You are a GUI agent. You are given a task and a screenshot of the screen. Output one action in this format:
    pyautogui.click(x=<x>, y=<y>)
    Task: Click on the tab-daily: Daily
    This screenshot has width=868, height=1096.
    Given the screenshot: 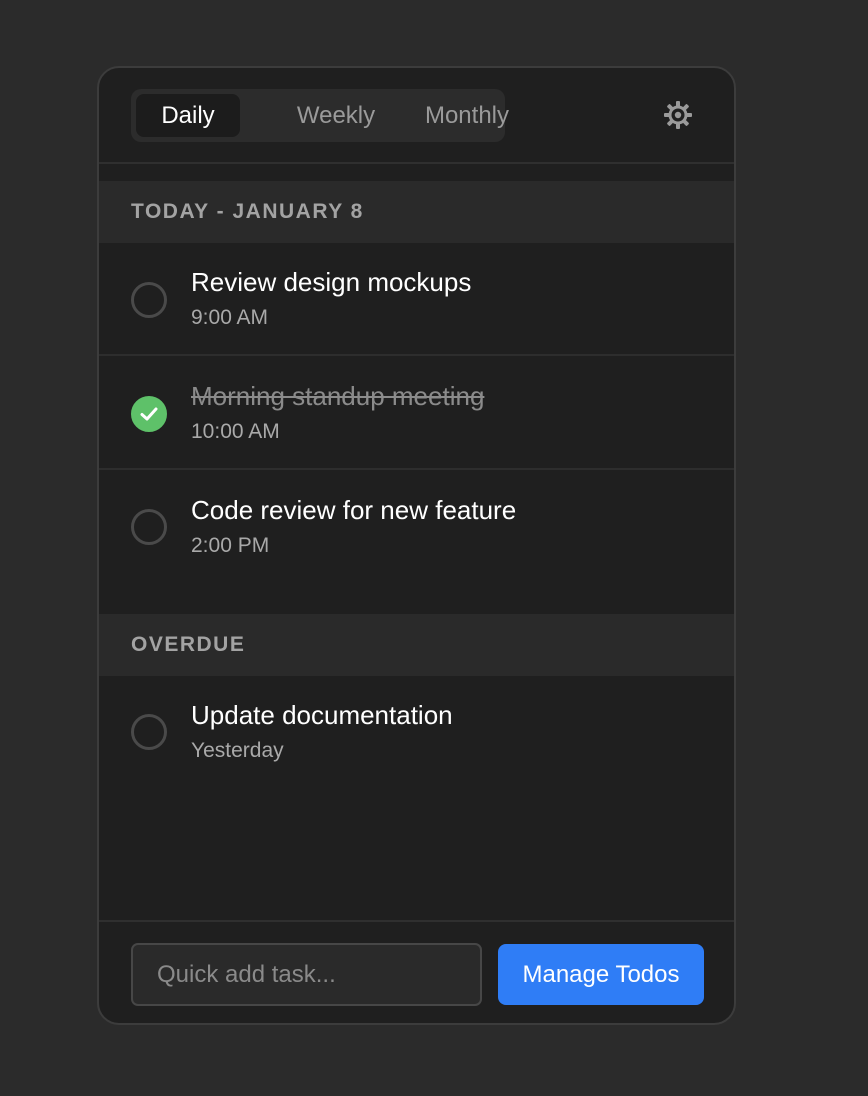 What is the action you would take?
    pyautogui.click(x=188, y=115)
    